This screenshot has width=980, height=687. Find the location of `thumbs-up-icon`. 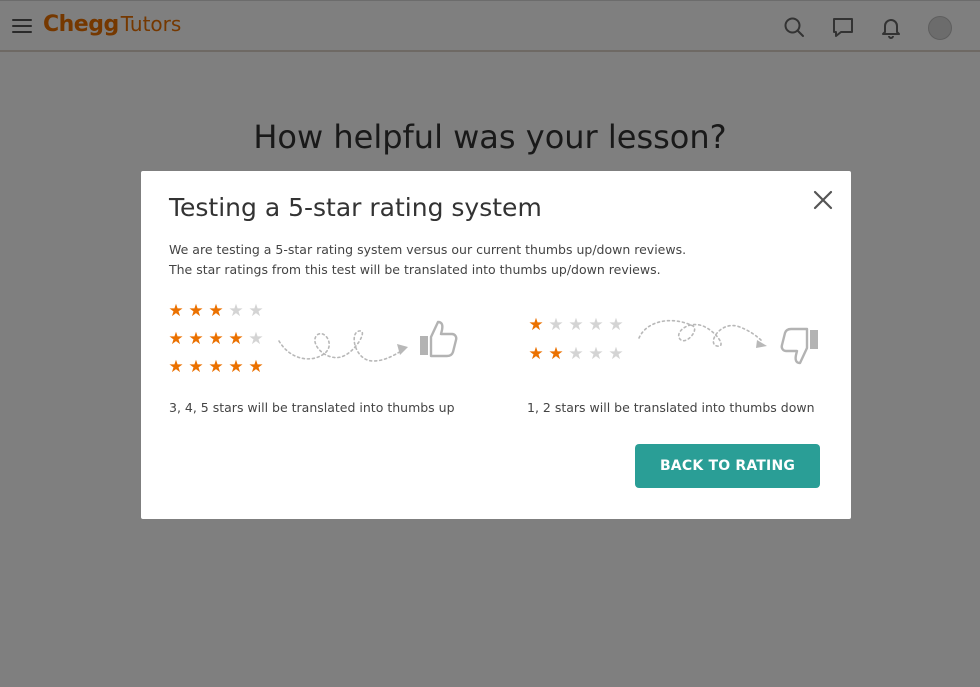

thumbs-up-icon is located at coordinates (439, 340).